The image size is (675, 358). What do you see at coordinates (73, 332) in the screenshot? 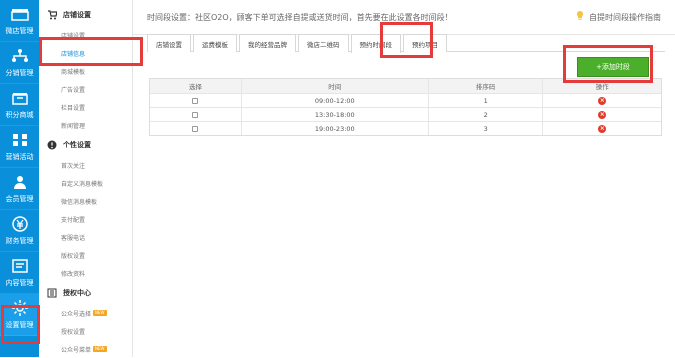
I see `submenu-item-label: 授权设置` at bounding box center [73, 332].